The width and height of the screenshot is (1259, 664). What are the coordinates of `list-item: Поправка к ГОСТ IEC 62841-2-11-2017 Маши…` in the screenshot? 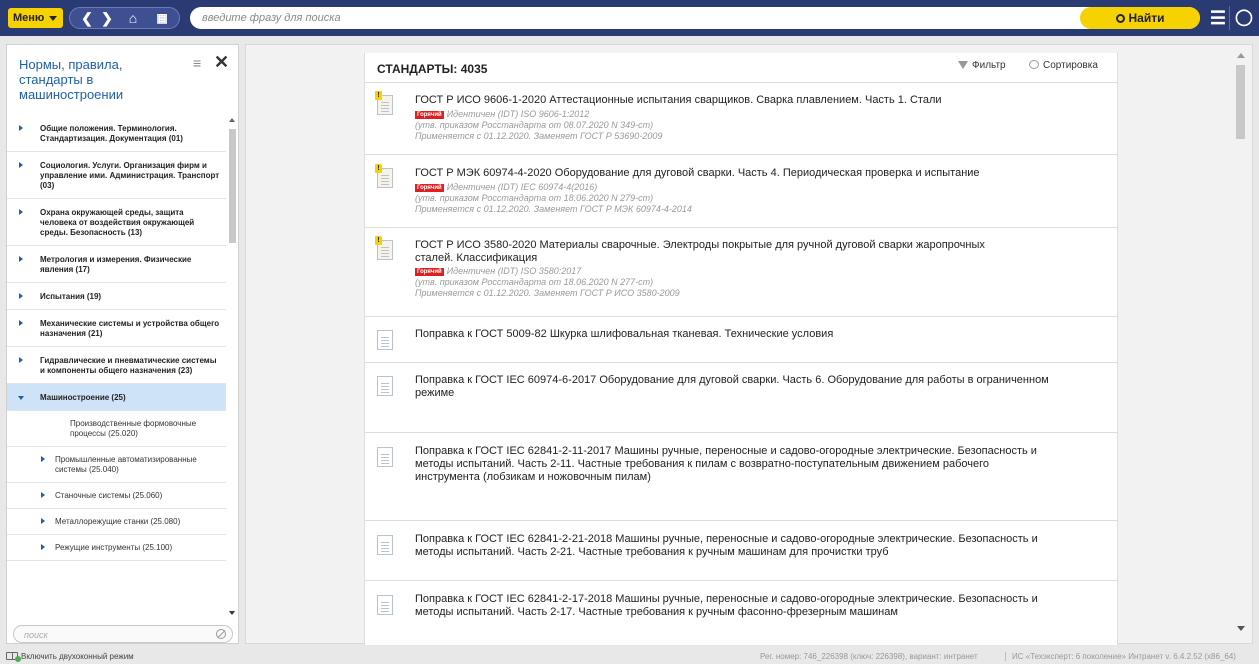 It's located at (741, 477).